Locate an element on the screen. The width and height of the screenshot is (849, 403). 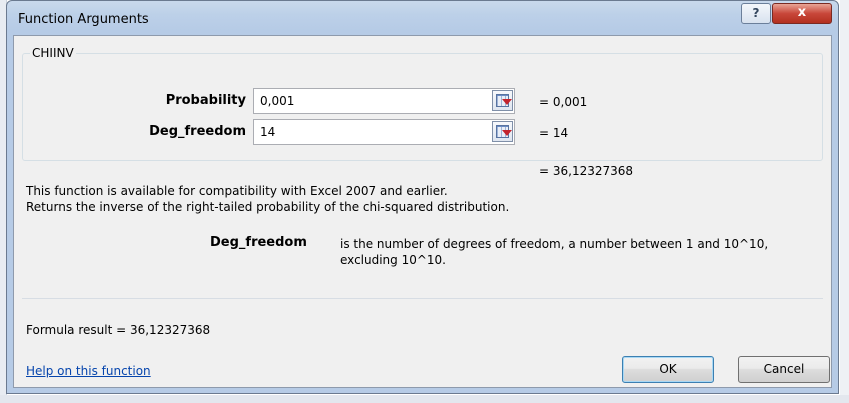
spreadsheet-background-bottom is located at coordinates (424, 399).